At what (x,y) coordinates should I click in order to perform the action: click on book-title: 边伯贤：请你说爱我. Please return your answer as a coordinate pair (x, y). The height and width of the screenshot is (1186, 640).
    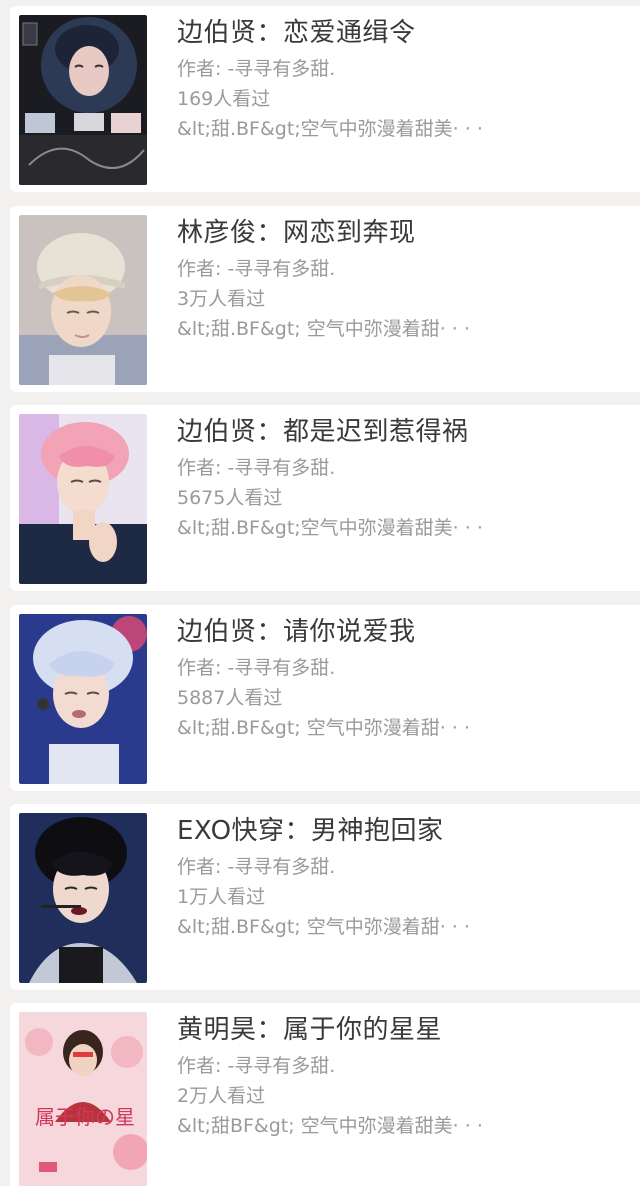
    Looking at the image, I should click on (402, 632).